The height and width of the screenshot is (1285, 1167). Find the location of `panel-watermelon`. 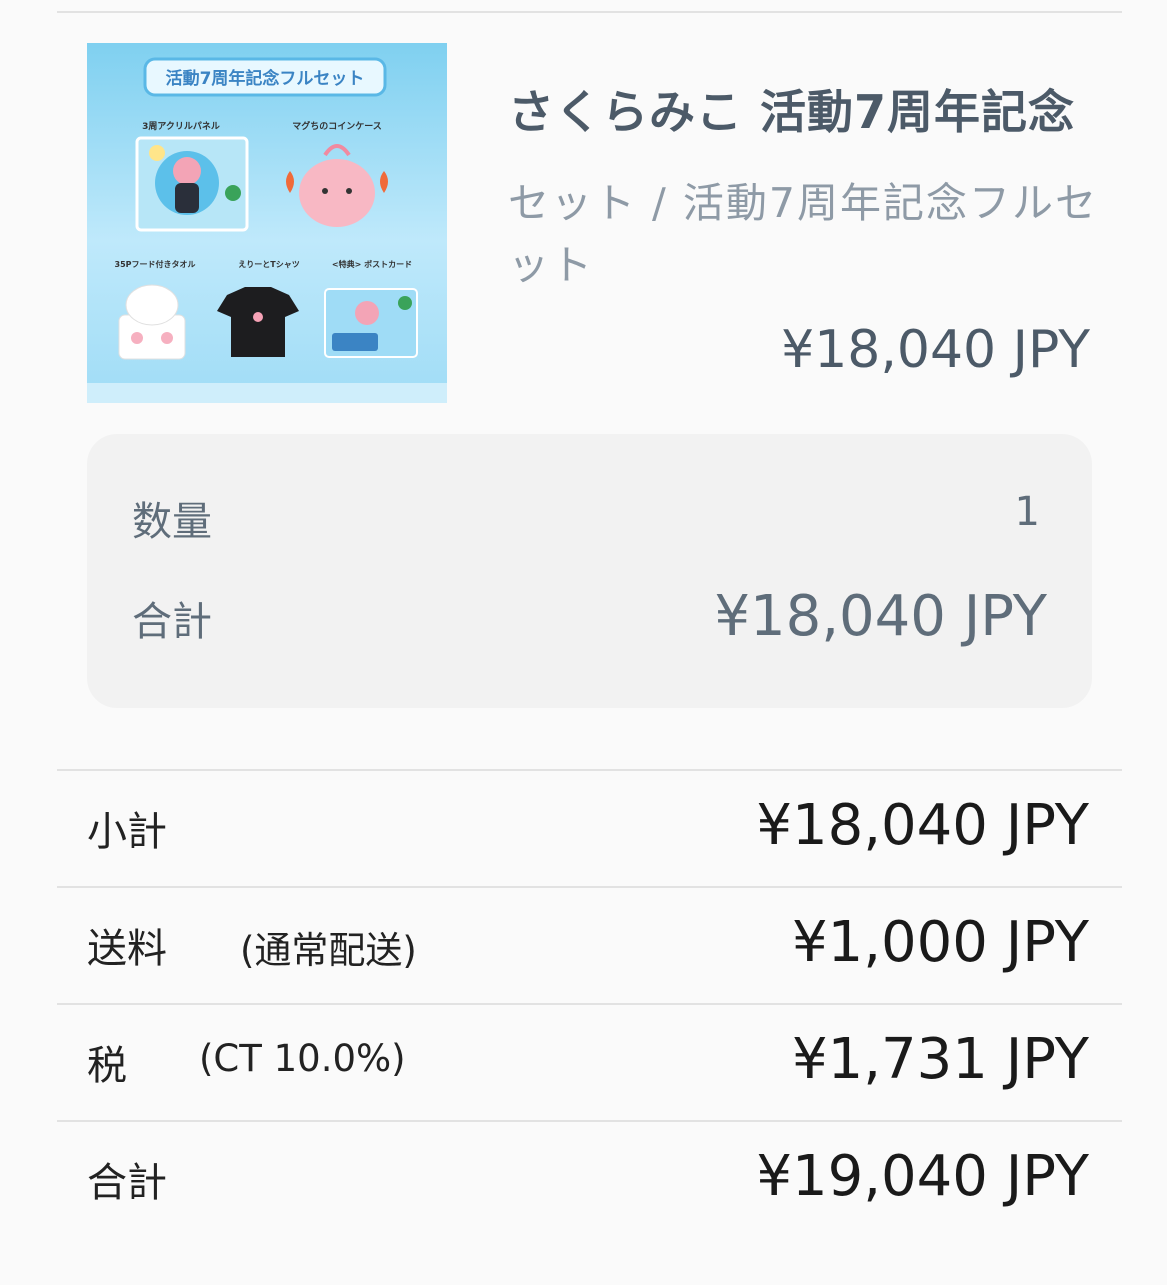

panel-watermelon is located at coordinates (233, 193).